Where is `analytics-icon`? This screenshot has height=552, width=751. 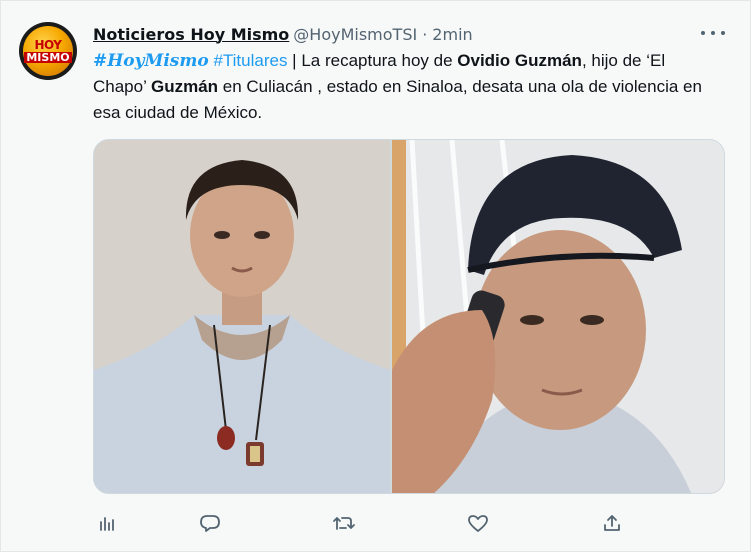 analytics-icon is located at coordinates (107, 523).